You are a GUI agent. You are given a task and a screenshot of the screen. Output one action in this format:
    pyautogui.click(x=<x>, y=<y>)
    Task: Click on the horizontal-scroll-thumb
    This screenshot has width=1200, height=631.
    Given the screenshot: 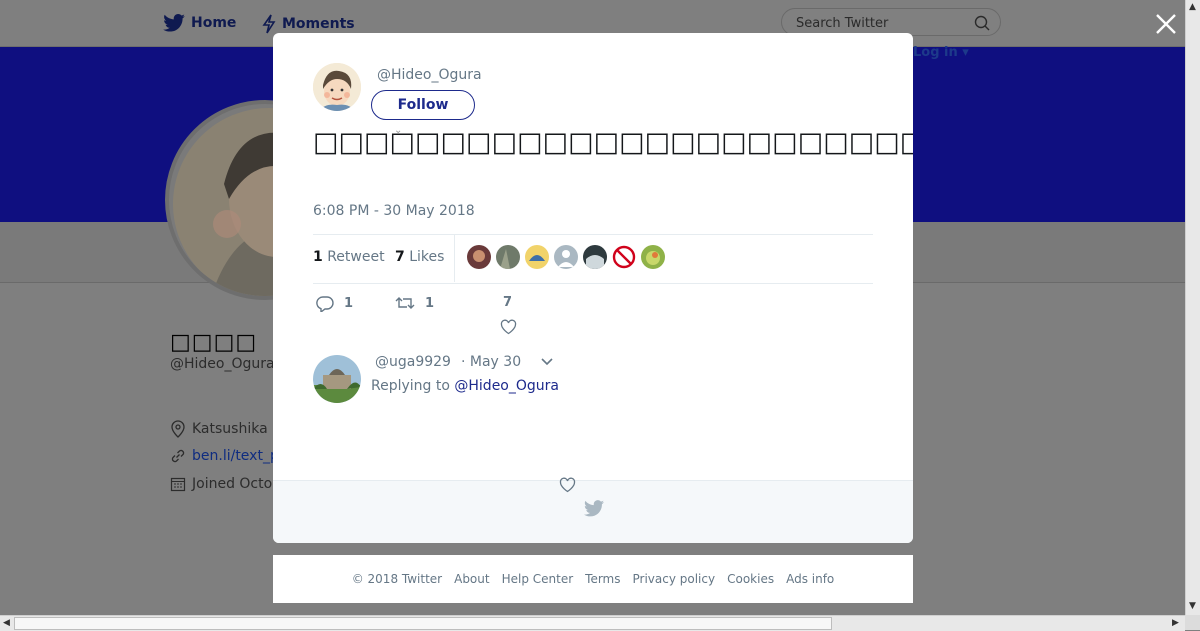 What is the action you would take?
    pyautogui.click(x=423, y=623)
    